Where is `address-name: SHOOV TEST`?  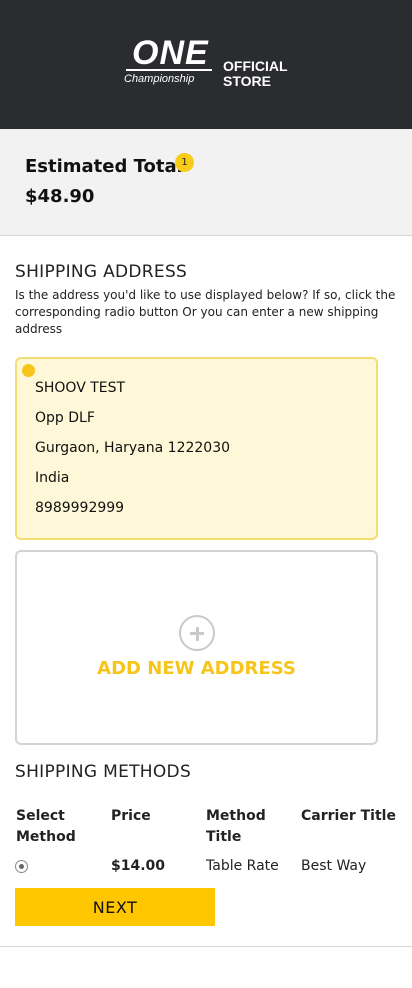
address-name: SHOOV TEST is located at coordinates (80, 388).